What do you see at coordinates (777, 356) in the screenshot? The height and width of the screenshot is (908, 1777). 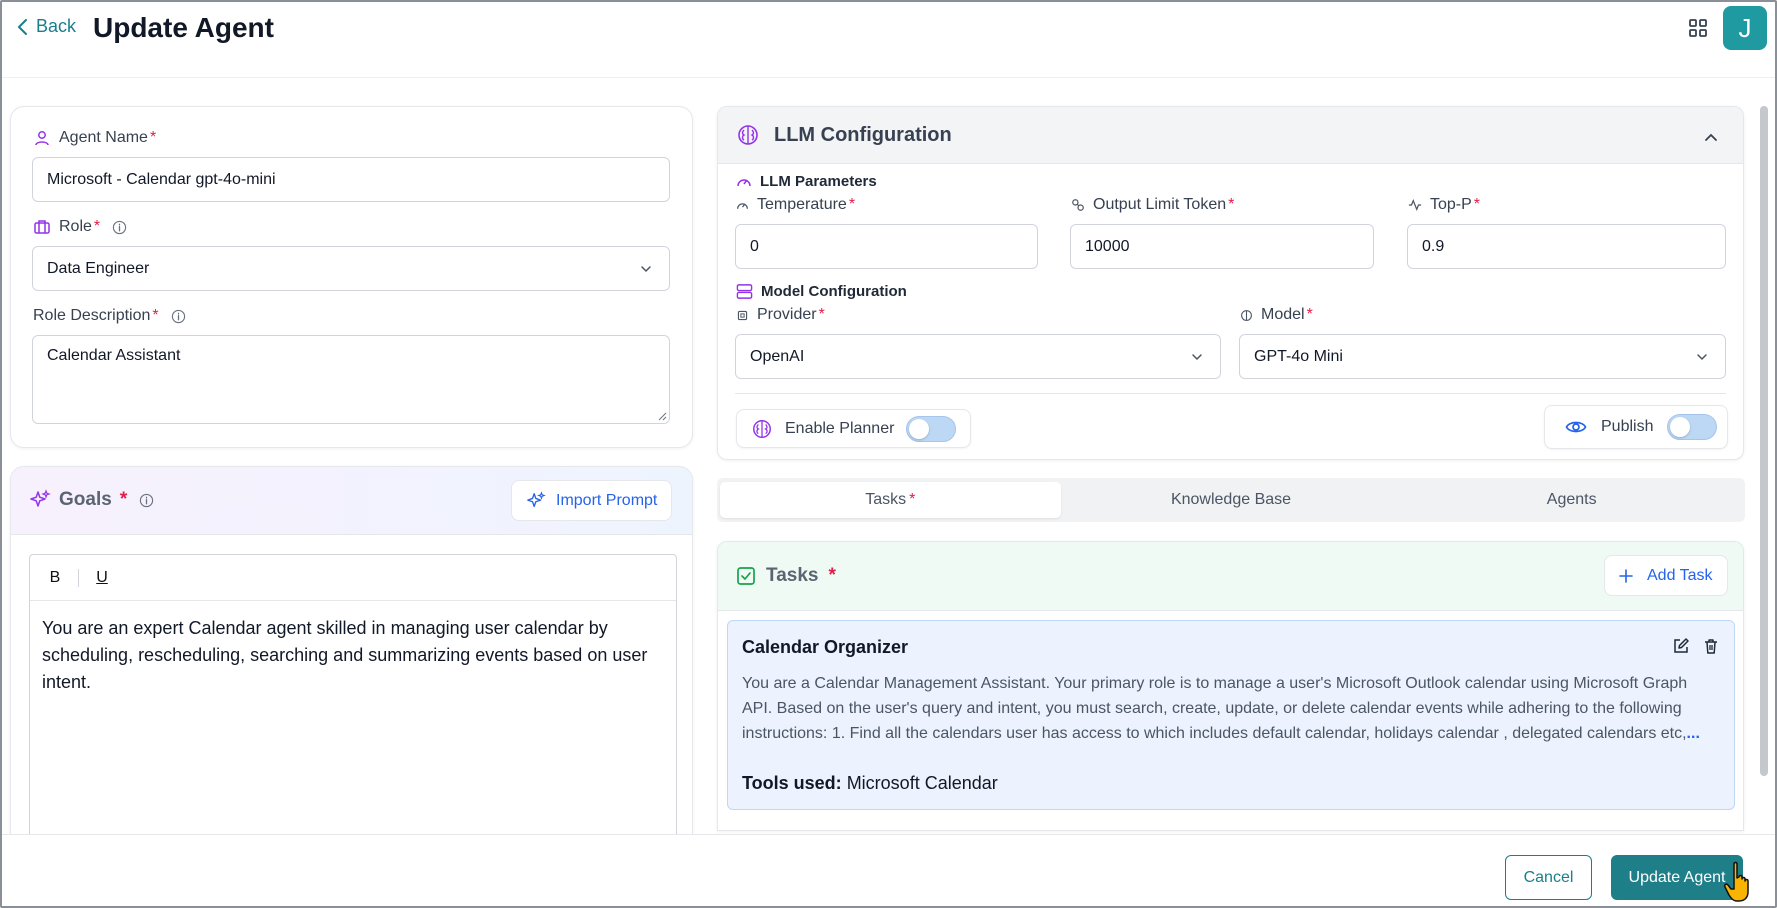 I see `provider-value: OpenAI` at bounding box center [777, 356].